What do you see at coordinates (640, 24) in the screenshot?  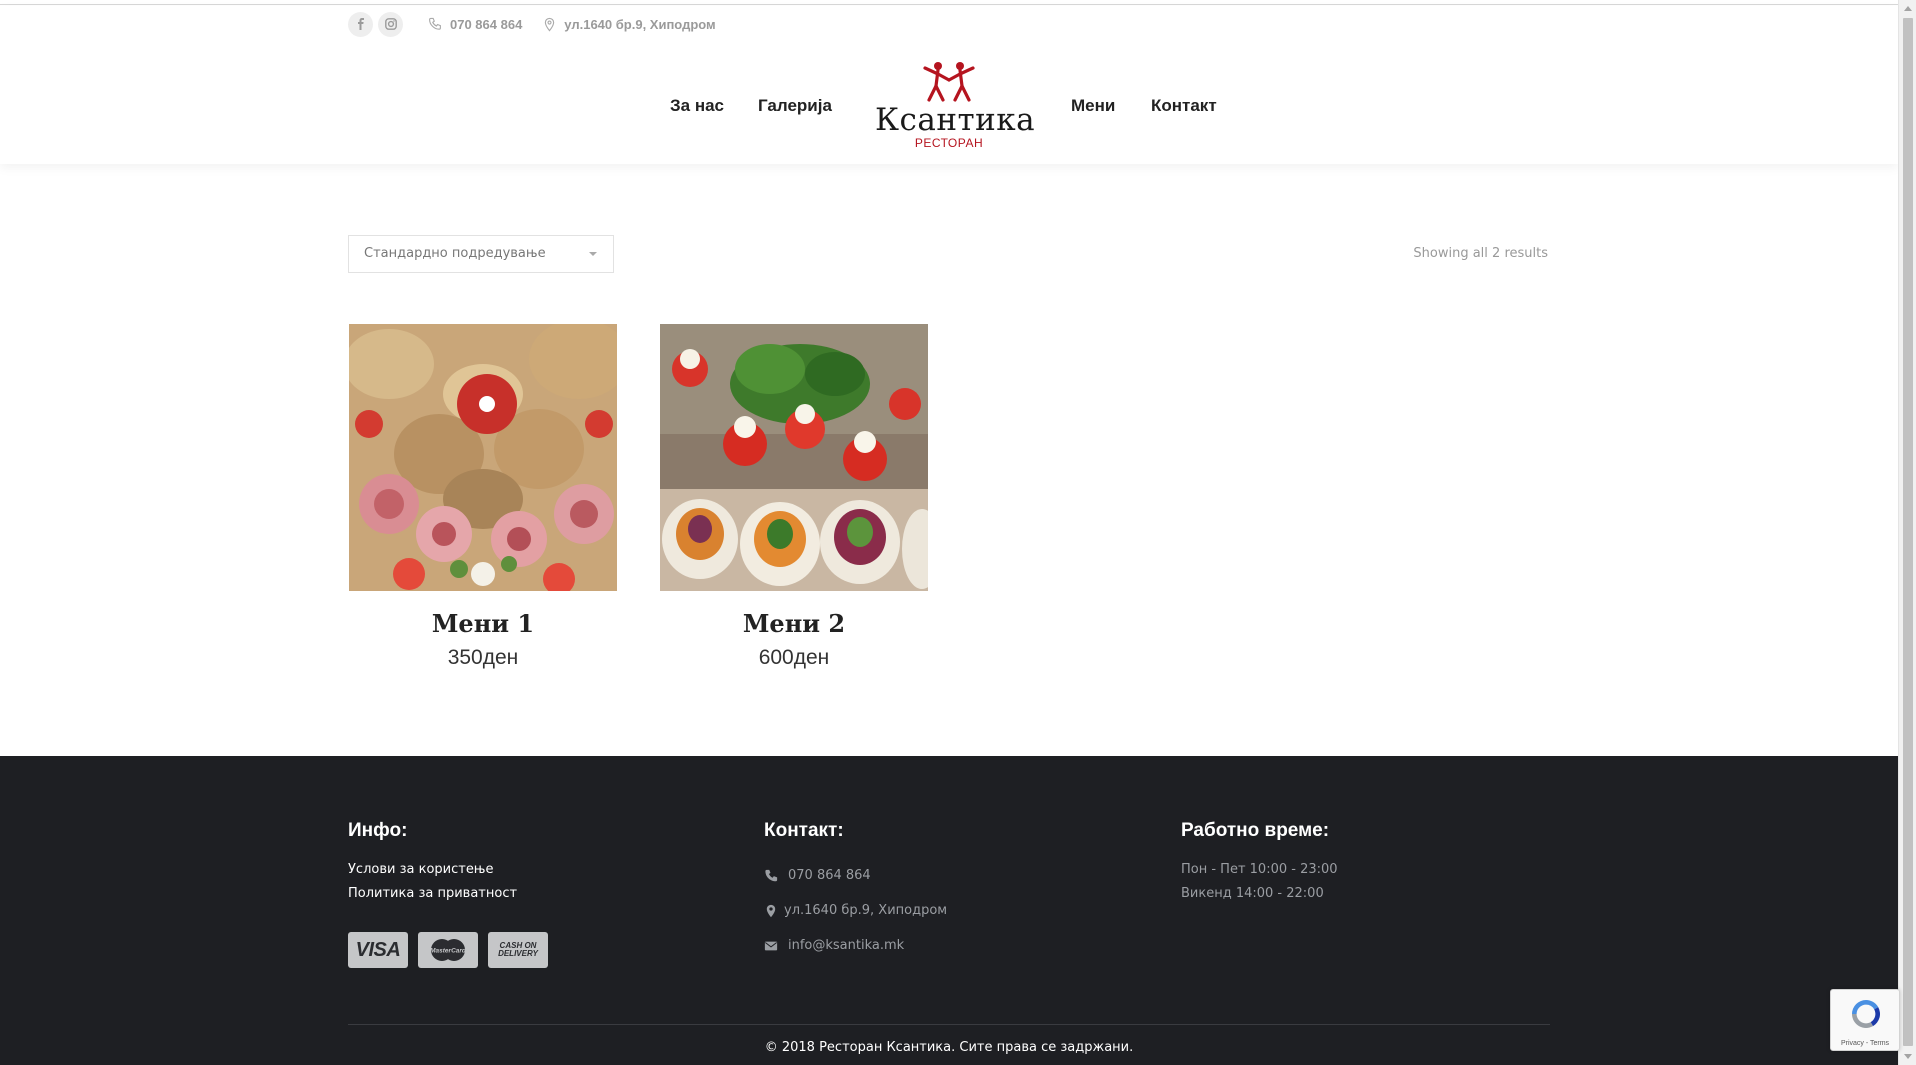 I see `topbar-address-text: ул.1640 бр.9, Хиподром` at bounding box center [640, 24].